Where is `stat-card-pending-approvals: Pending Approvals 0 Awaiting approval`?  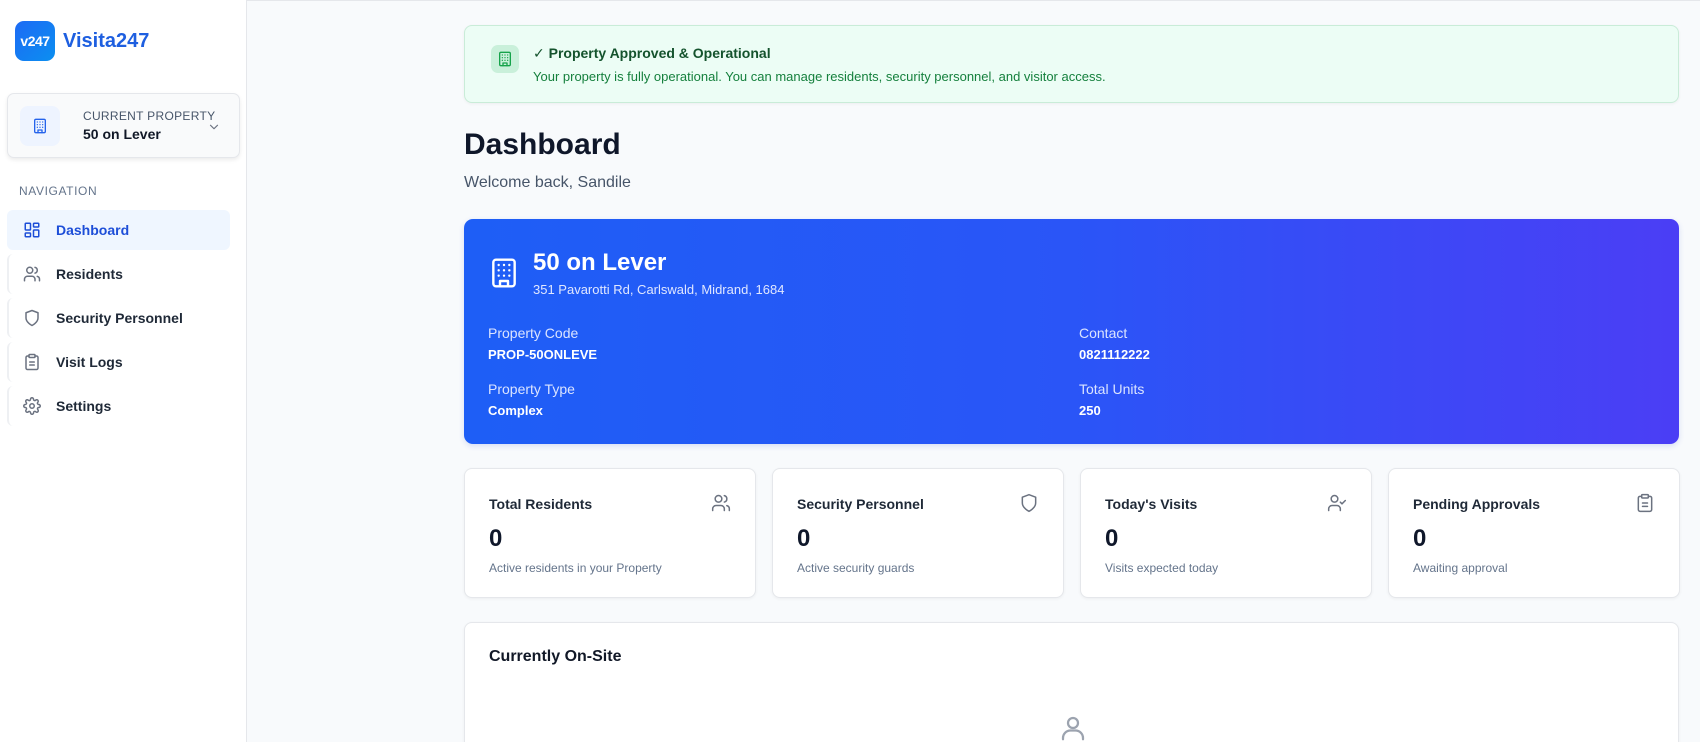
stat-card-pending-approvals: Pending Approvals 0 Awaiting approval is located at coordinates (1534, 533).